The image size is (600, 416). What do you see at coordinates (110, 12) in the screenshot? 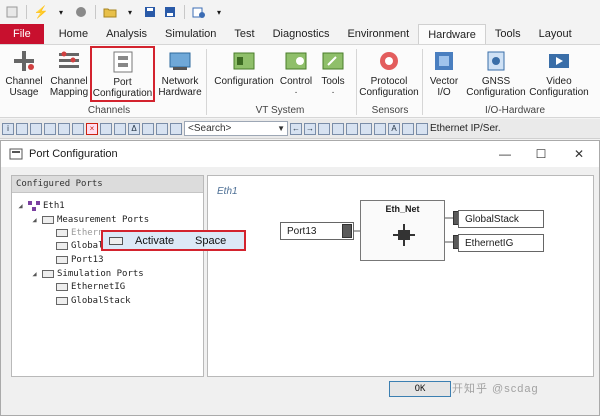
I see `folder-icon` at bounding box center [110, 12].